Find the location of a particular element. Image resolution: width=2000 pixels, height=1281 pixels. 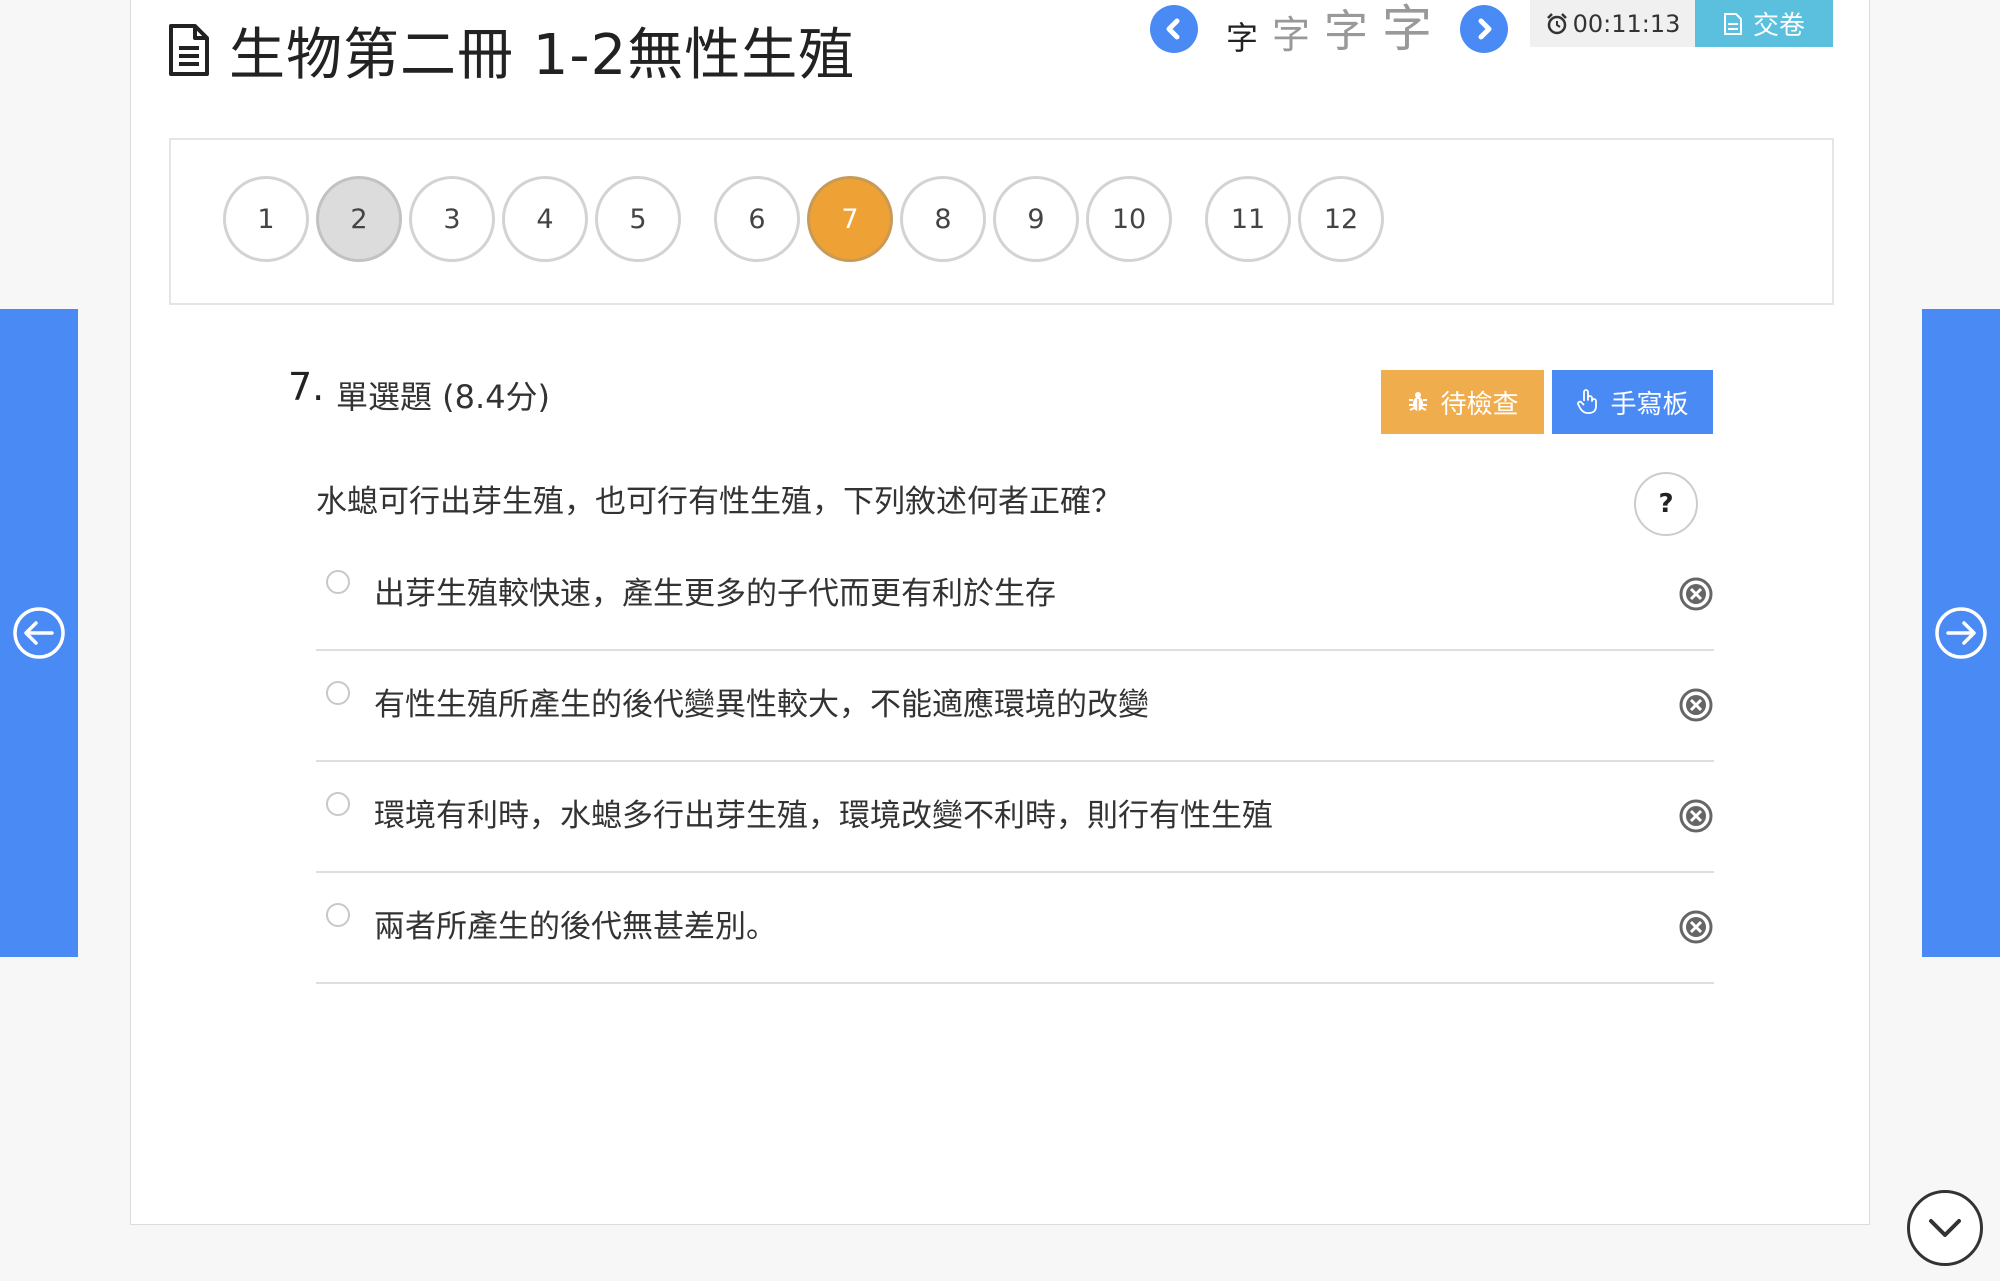

font-size-options: 字 字 字 字 is located at coordinates (1329, 29).